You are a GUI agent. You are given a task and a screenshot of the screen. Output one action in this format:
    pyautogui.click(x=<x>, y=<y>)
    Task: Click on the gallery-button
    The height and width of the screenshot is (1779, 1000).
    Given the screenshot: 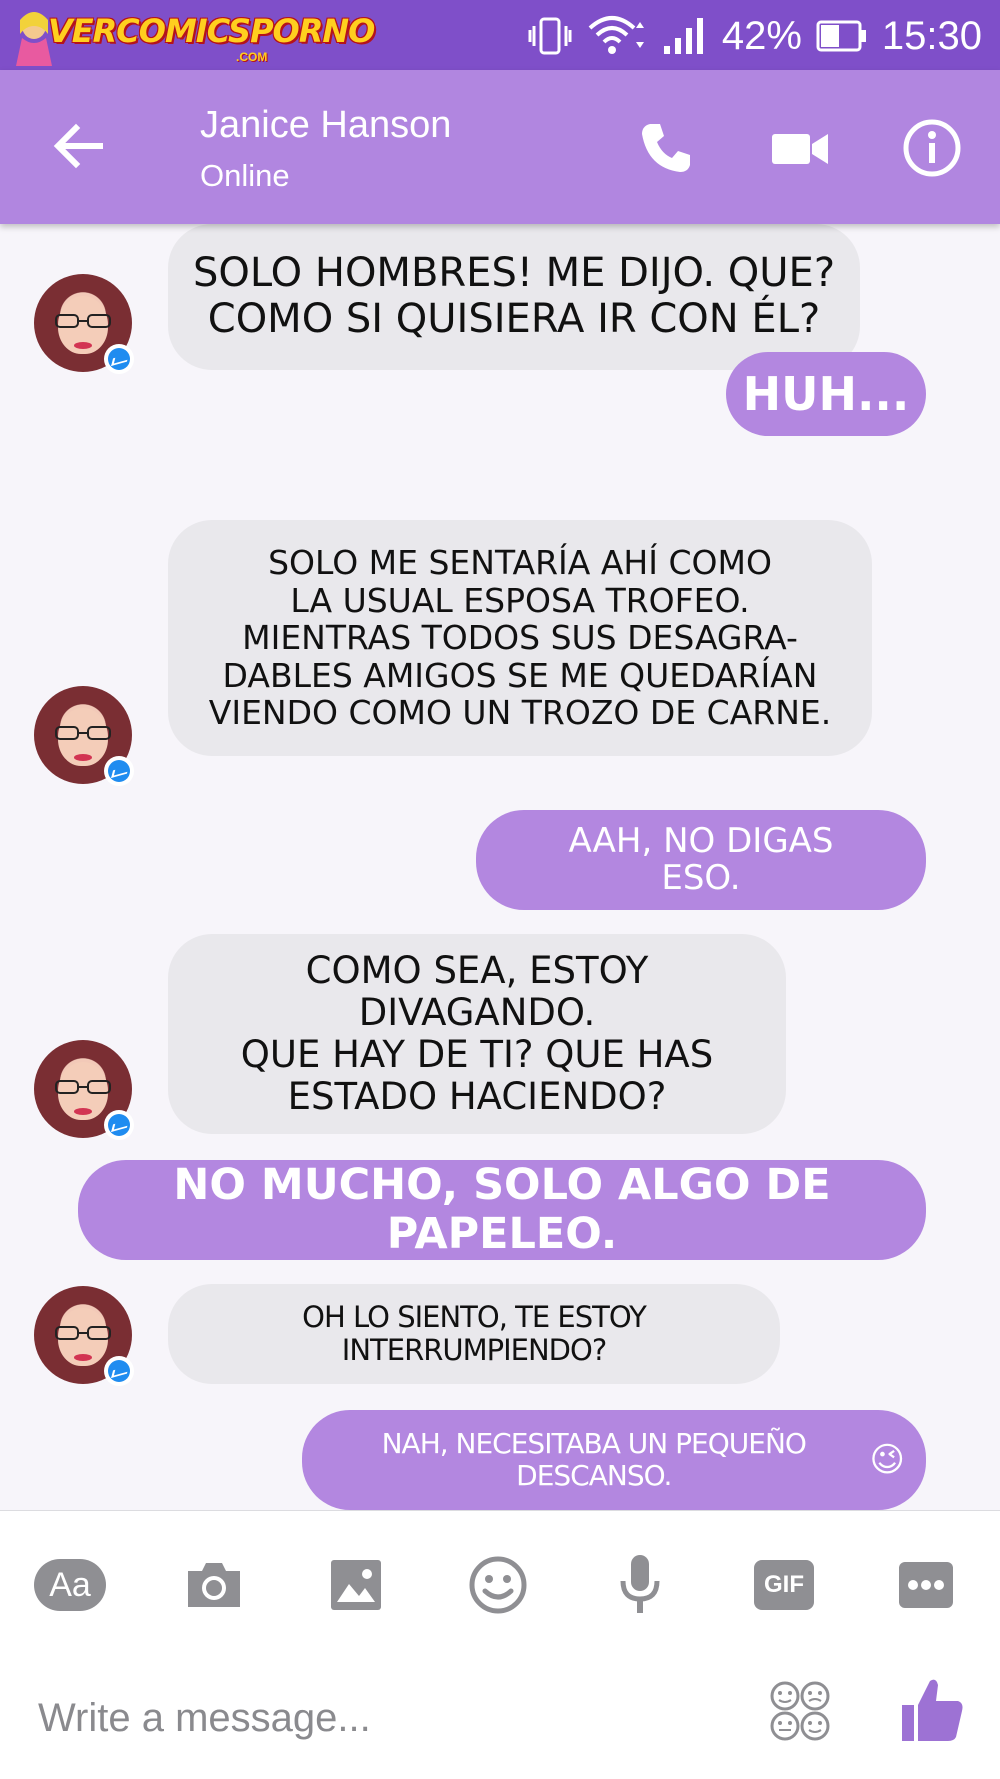 What is the action you would take?
    pyautogui.click(x=356, y=1585)
    